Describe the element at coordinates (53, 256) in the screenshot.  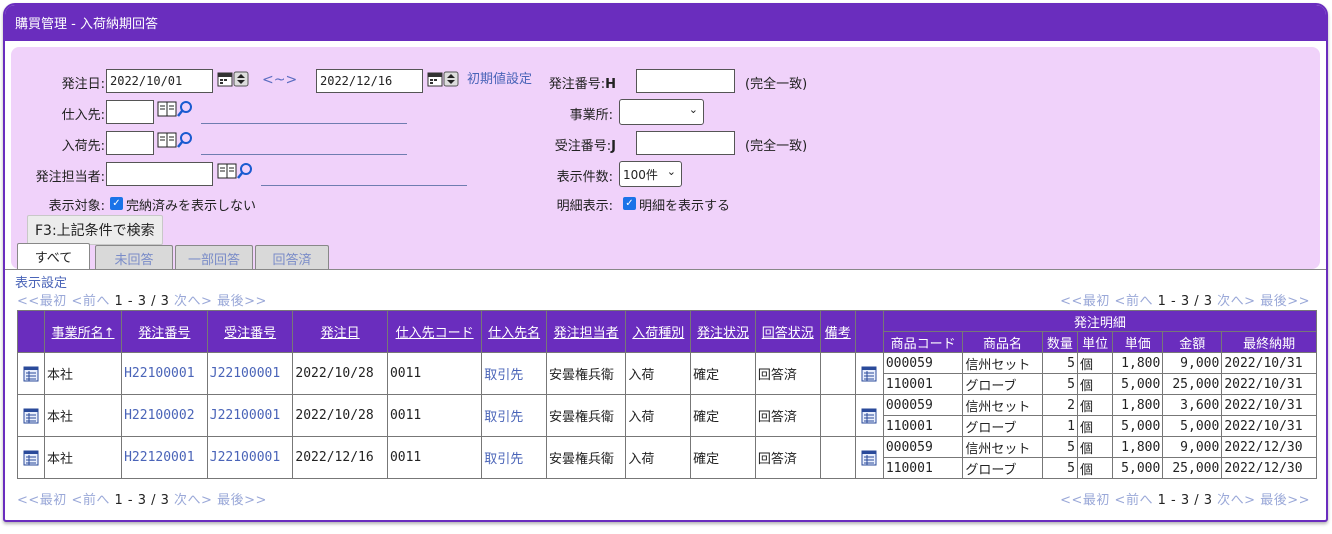
I see `tab-all: すべて` at that location.